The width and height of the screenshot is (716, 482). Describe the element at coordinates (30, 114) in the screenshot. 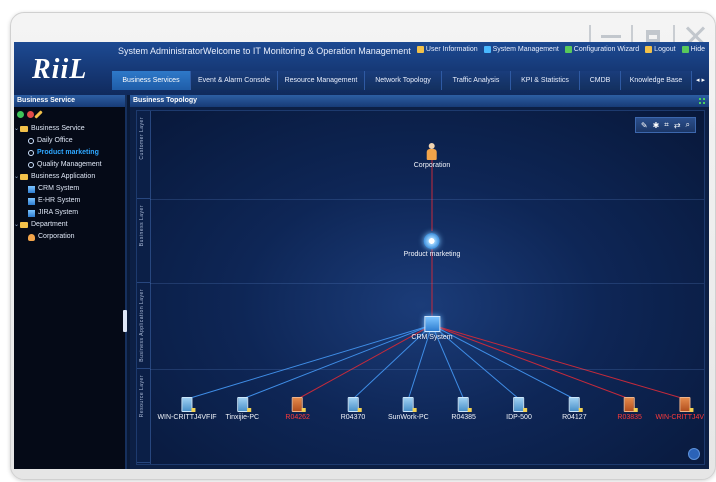

I see `delete-icon` at that location.